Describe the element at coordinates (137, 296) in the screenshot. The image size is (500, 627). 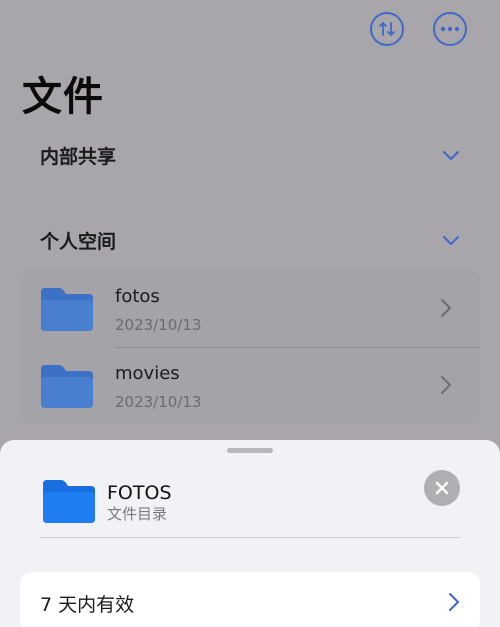
I see `file-name: fotos` at that location.